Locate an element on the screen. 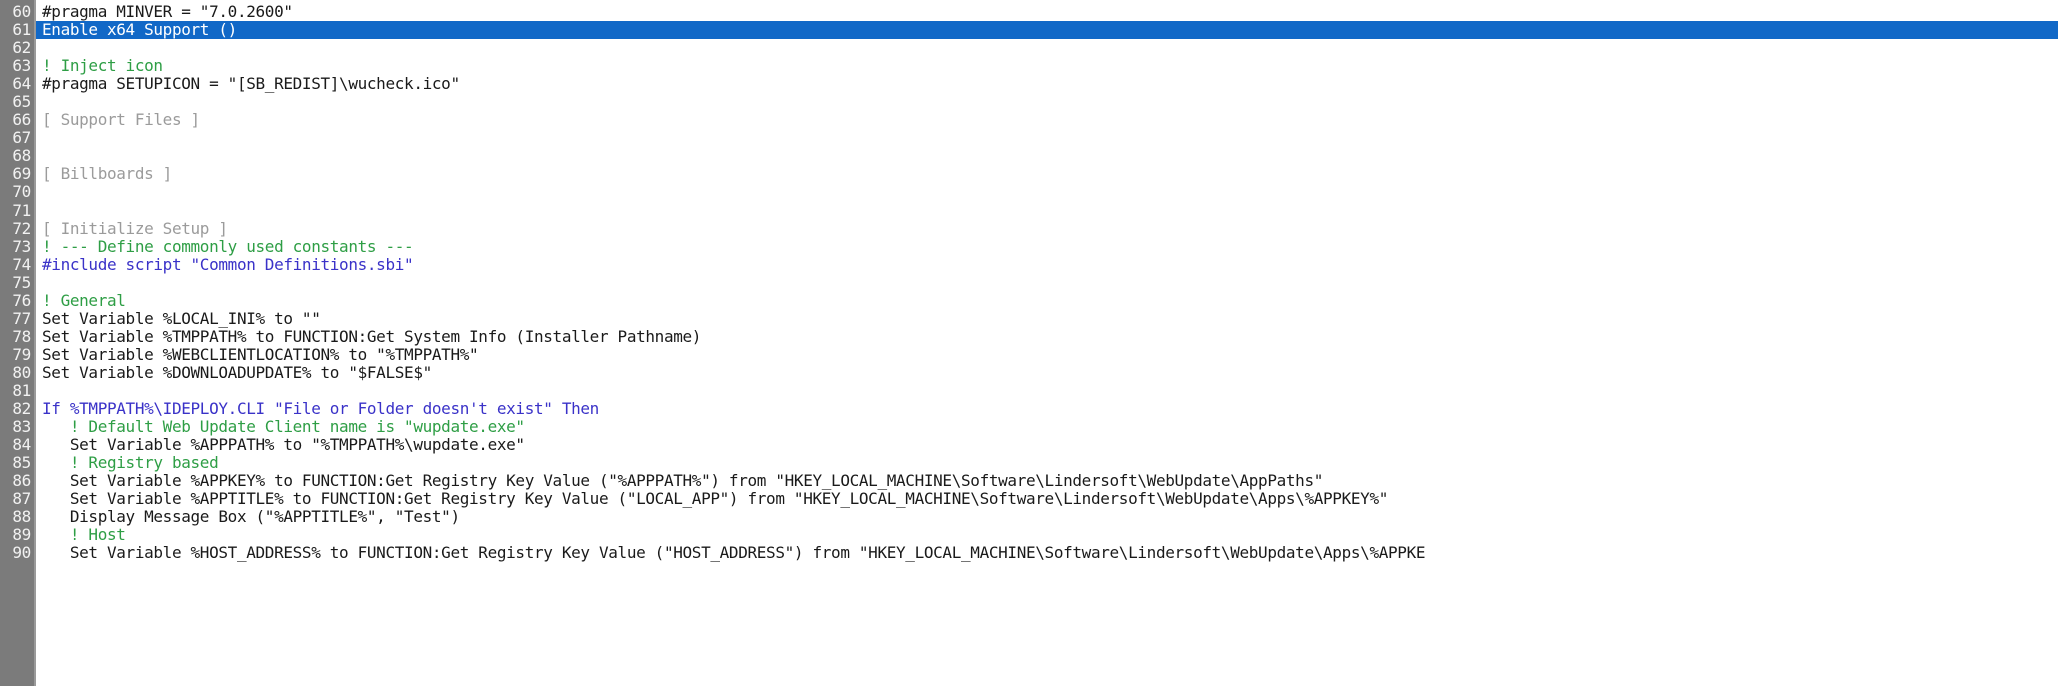  line-number: 74 is located at coordinates (21, 264).